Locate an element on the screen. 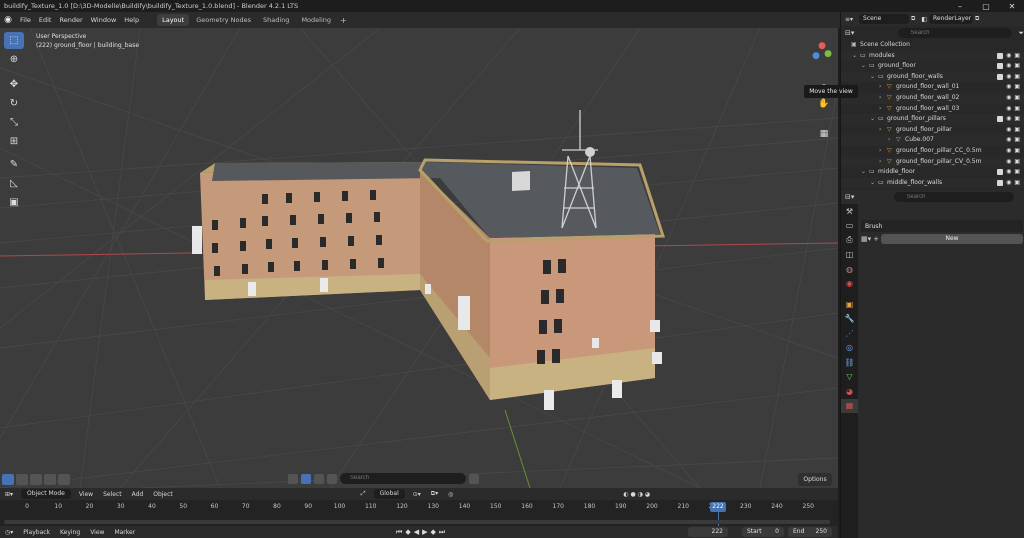 The image size is (1024, 538). play-reverse-icon: ◀ is located at coordinates (416, 532).